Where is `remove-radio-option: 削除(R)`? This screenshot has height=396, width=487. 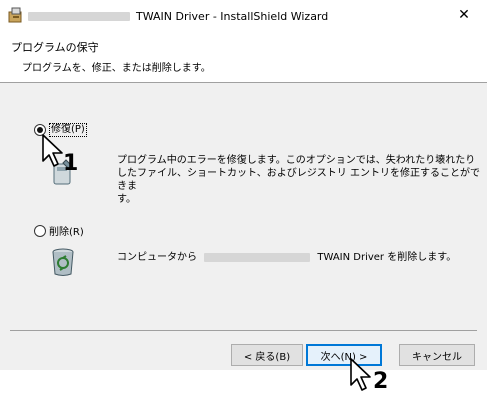
remove-radio-option: 削除(R) is located at coordinates (59, 230).